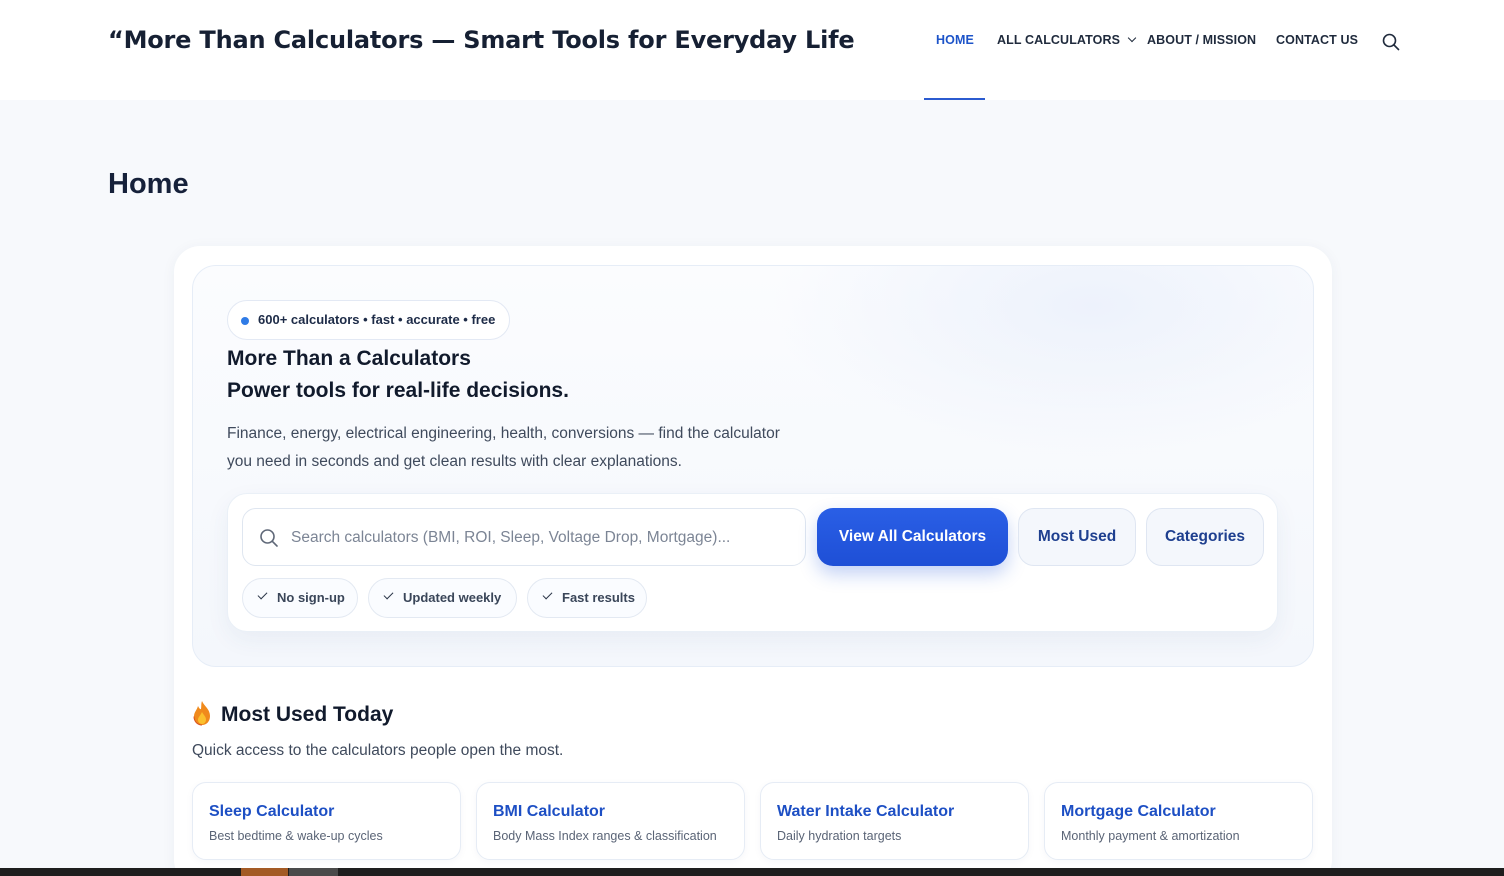  What do you see at coordinates (1150, 836) in the screenshot?
I see `calculator-card-description: Monthly payment & amortization` at bounding box center [1150, 836].